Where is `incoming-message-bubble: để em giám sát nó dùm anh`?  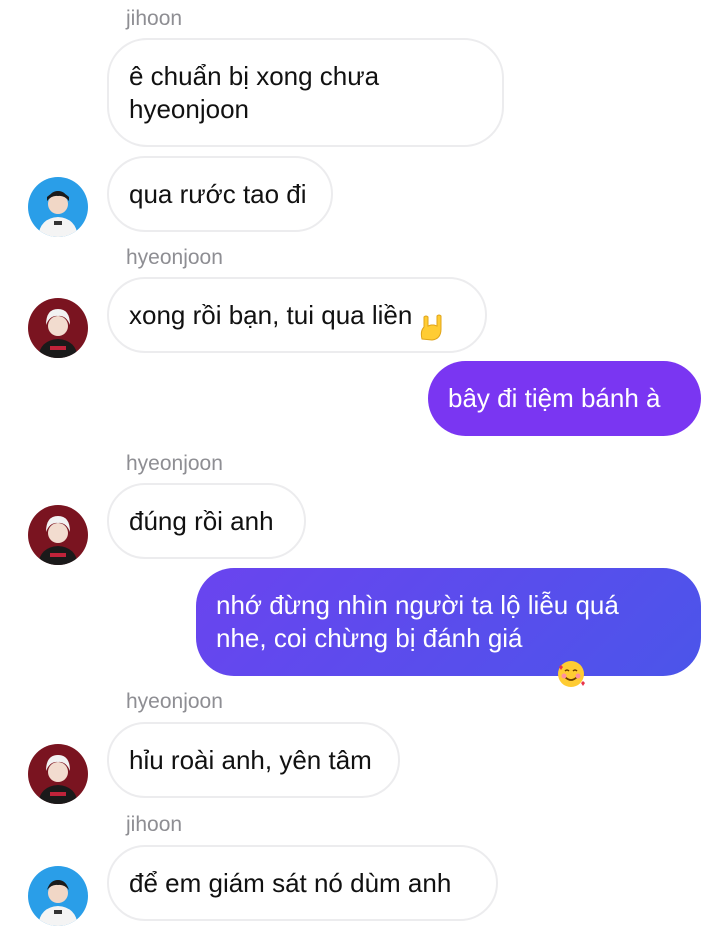
incoming-message-bubble: để em giám sát nó dùm anh is located at coordinates (302, 883).